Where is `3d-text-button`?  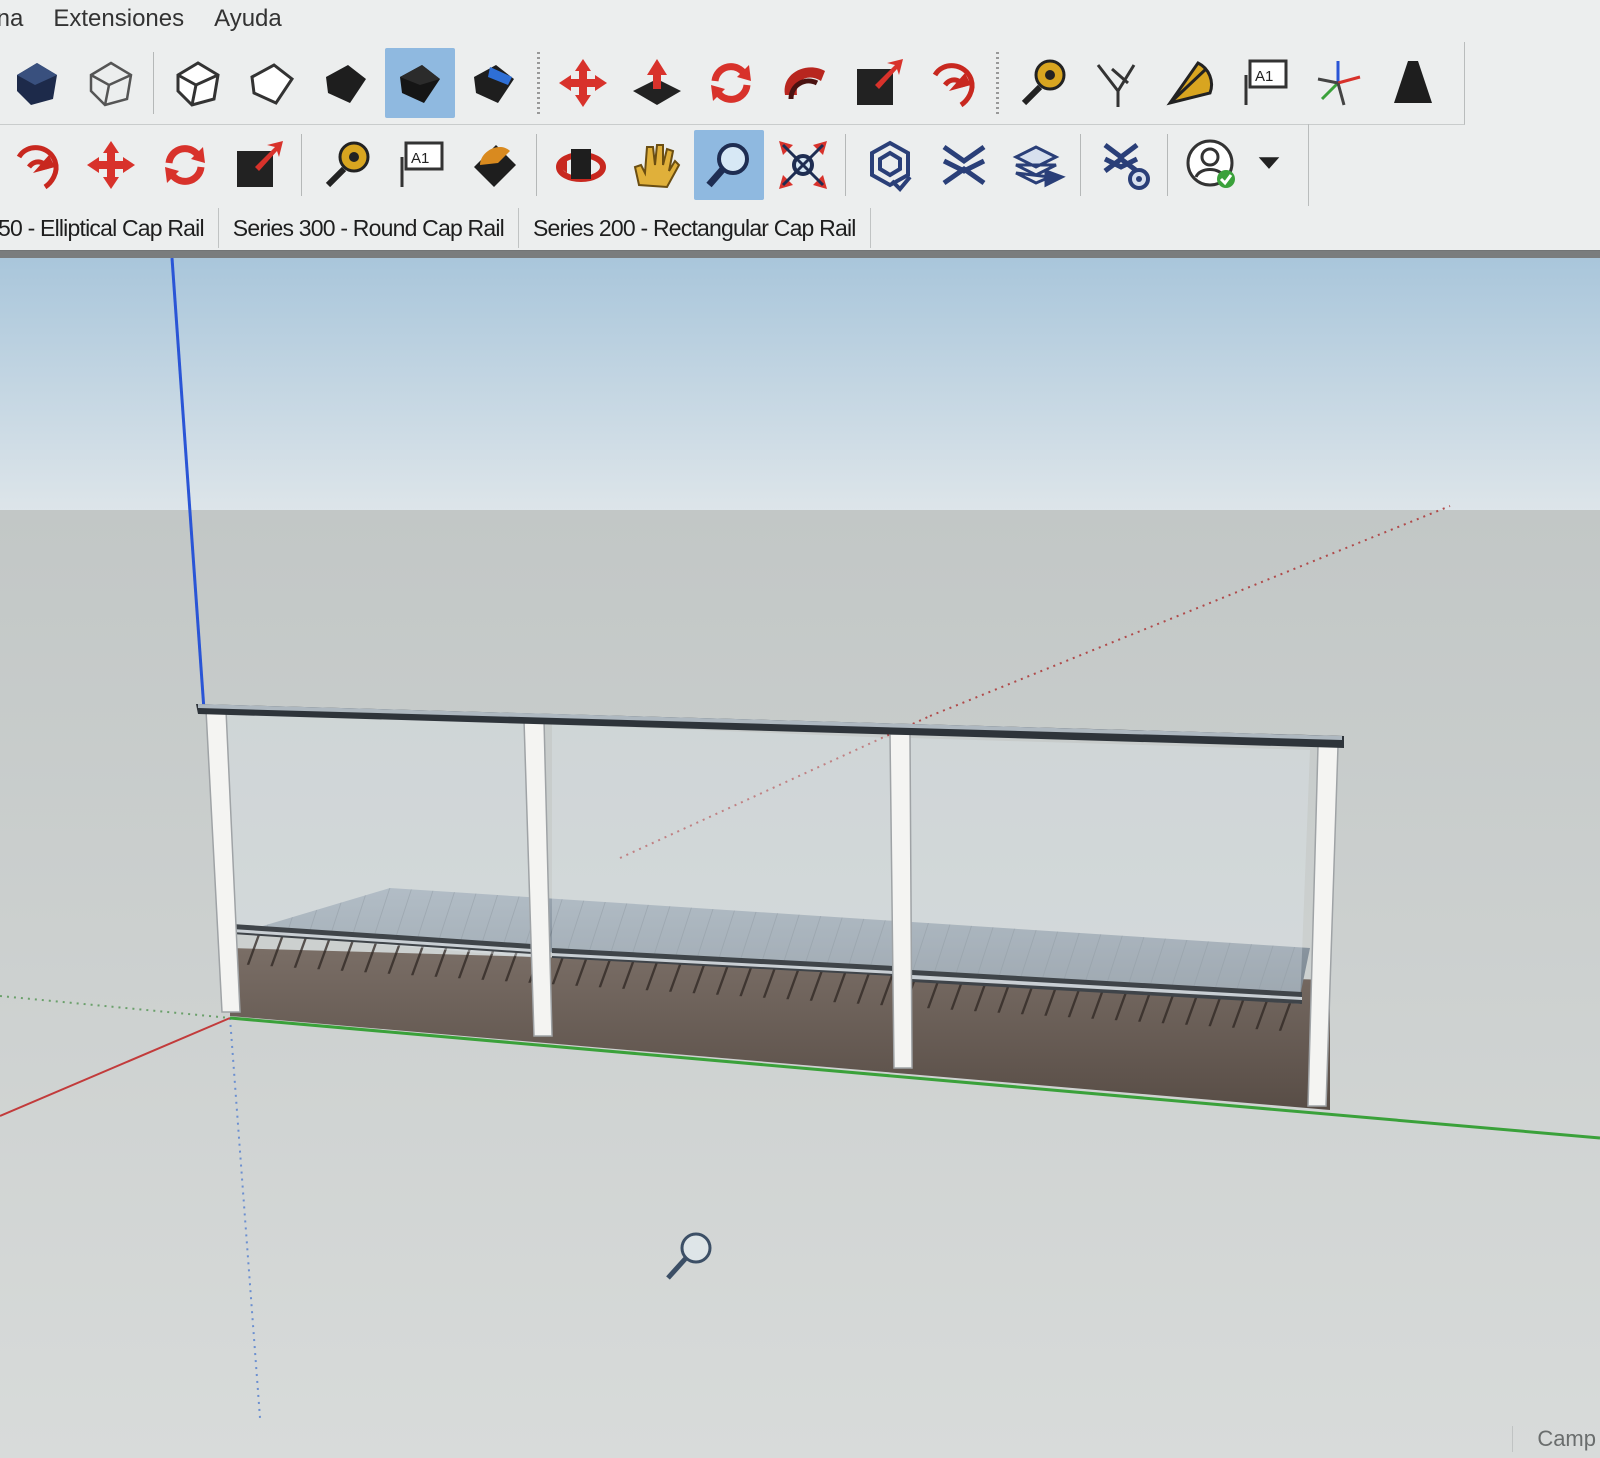 3d-text-button is located at coordinates (1412, 83).